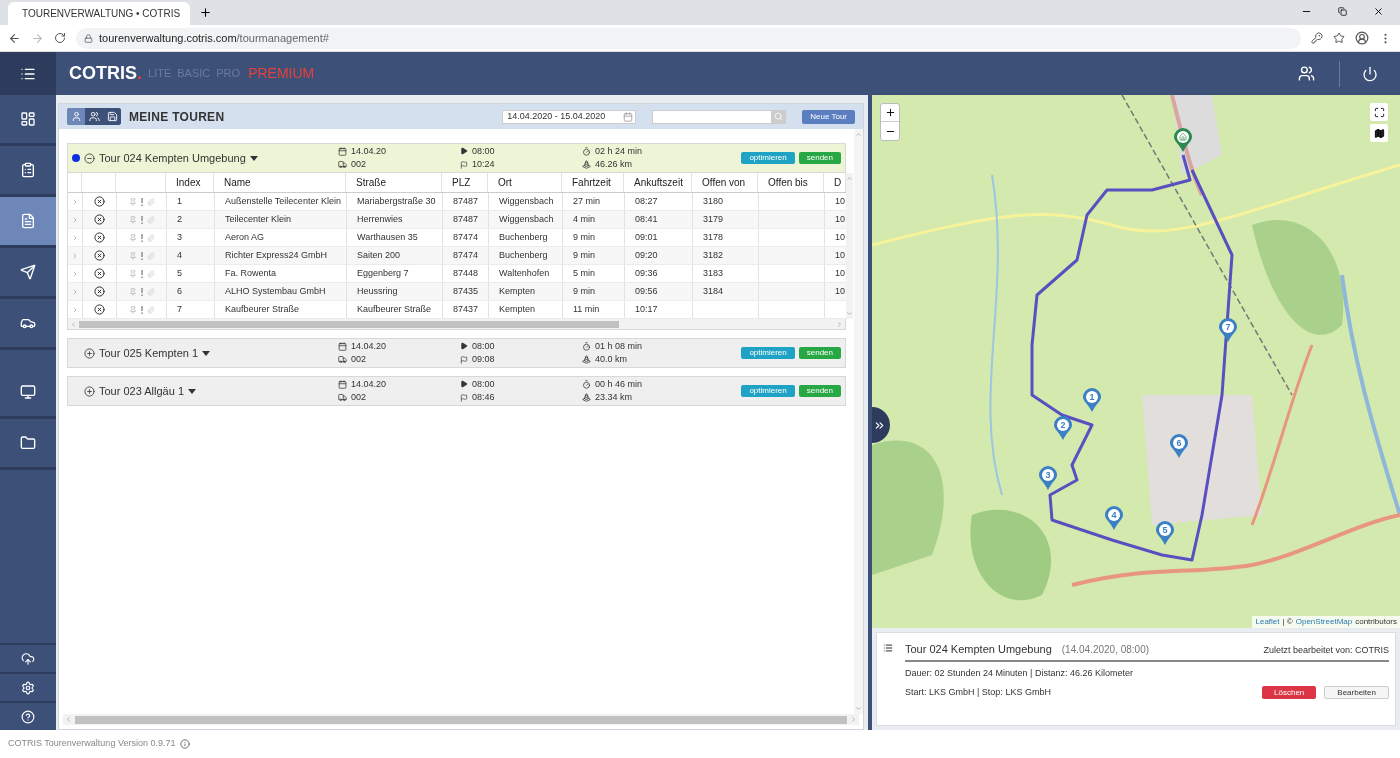  What do you see at coordinates (342, 398) in the screenshot?
I see `truck-icon` at bounding box center [342, 398].